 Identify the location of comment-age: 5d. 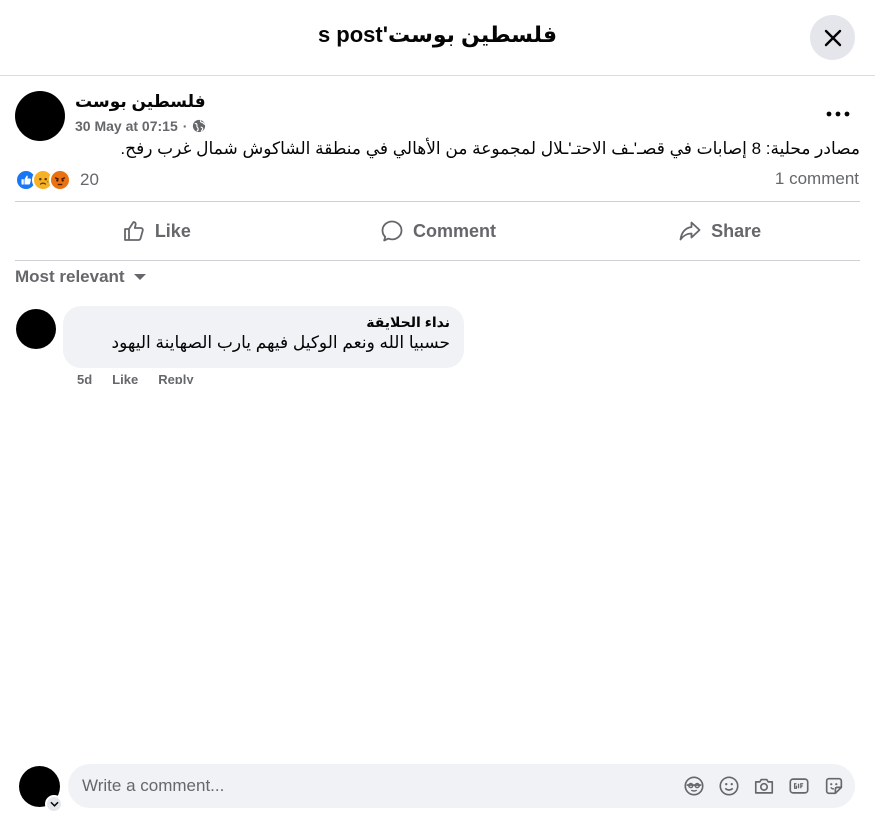
(84, 378).